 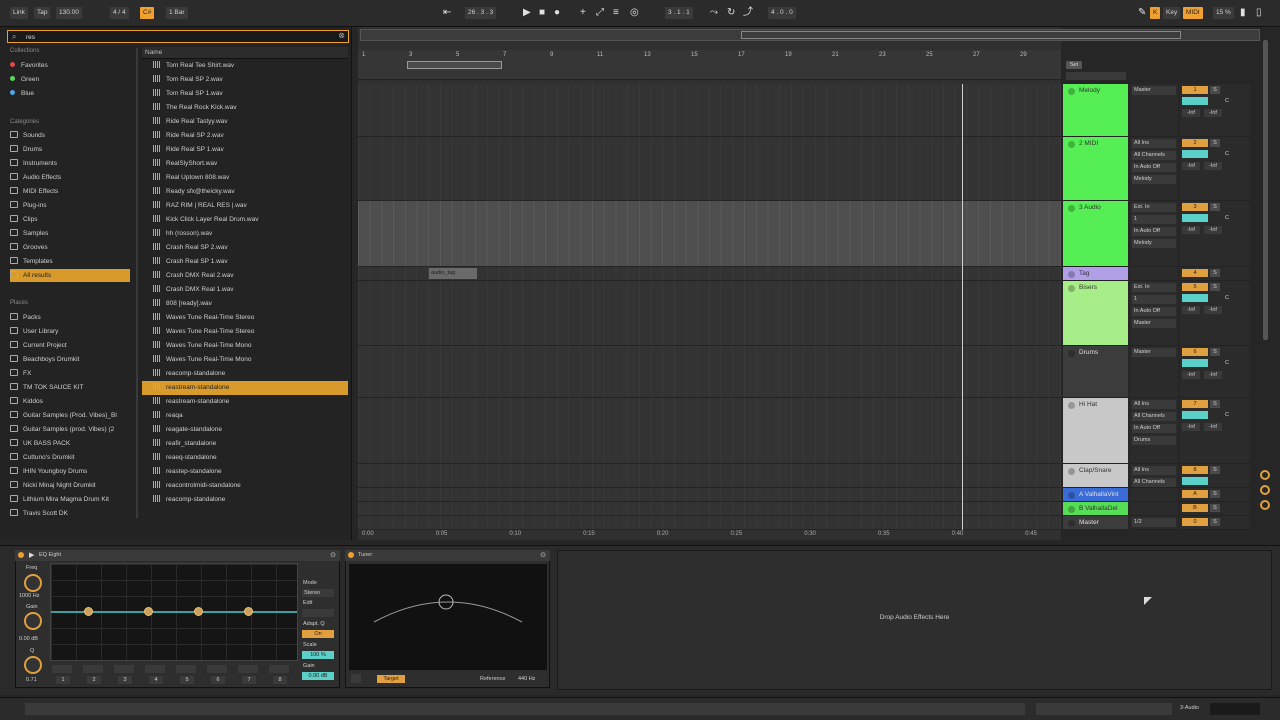 What do you see at coordinates (1095, 313) in the screenshot?
I see `track-header: Bisers` at bounding box center [1095, 313].